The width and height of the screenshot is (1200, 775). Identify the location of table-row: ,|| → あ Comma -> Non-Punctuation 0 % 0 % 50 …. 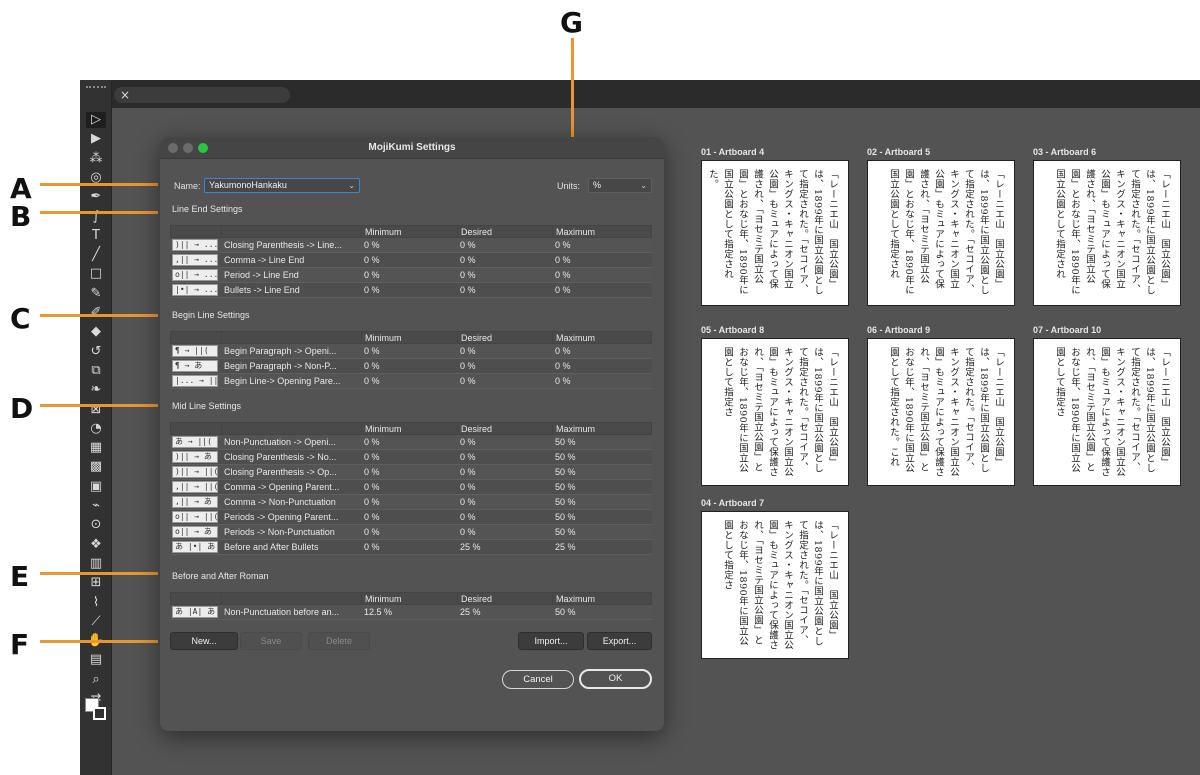
(411, 502).